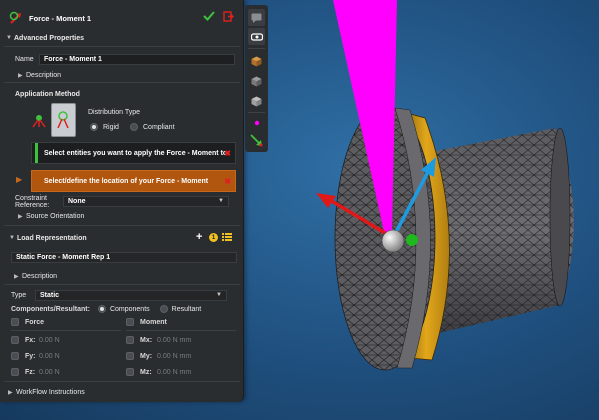  What do you see at coordinates (502, 231) in the screenshot?
I see `cylinder-part` at bounding box center [502, 231].